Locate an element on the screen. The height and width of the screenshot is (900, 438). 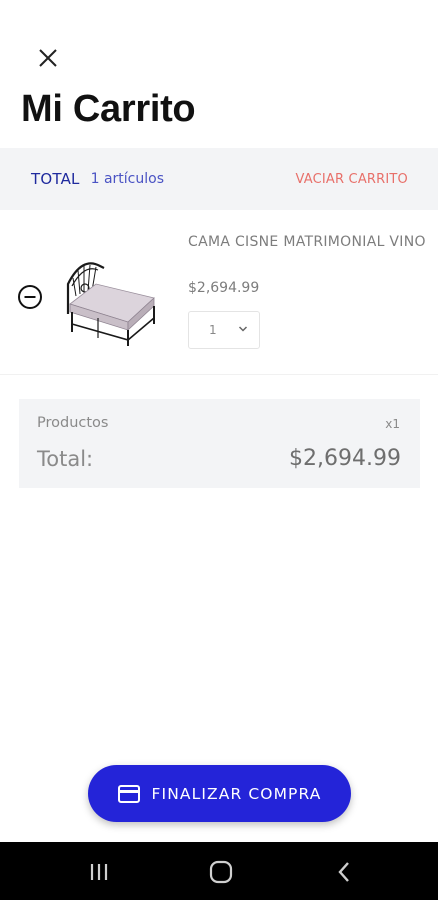
minus-circle-icon is located at coordinates (30, 297).